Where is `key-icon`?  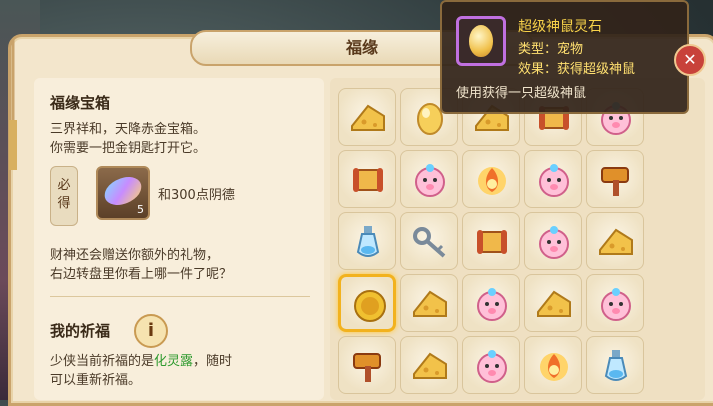 key-icon is located at coordinates (430, 242).